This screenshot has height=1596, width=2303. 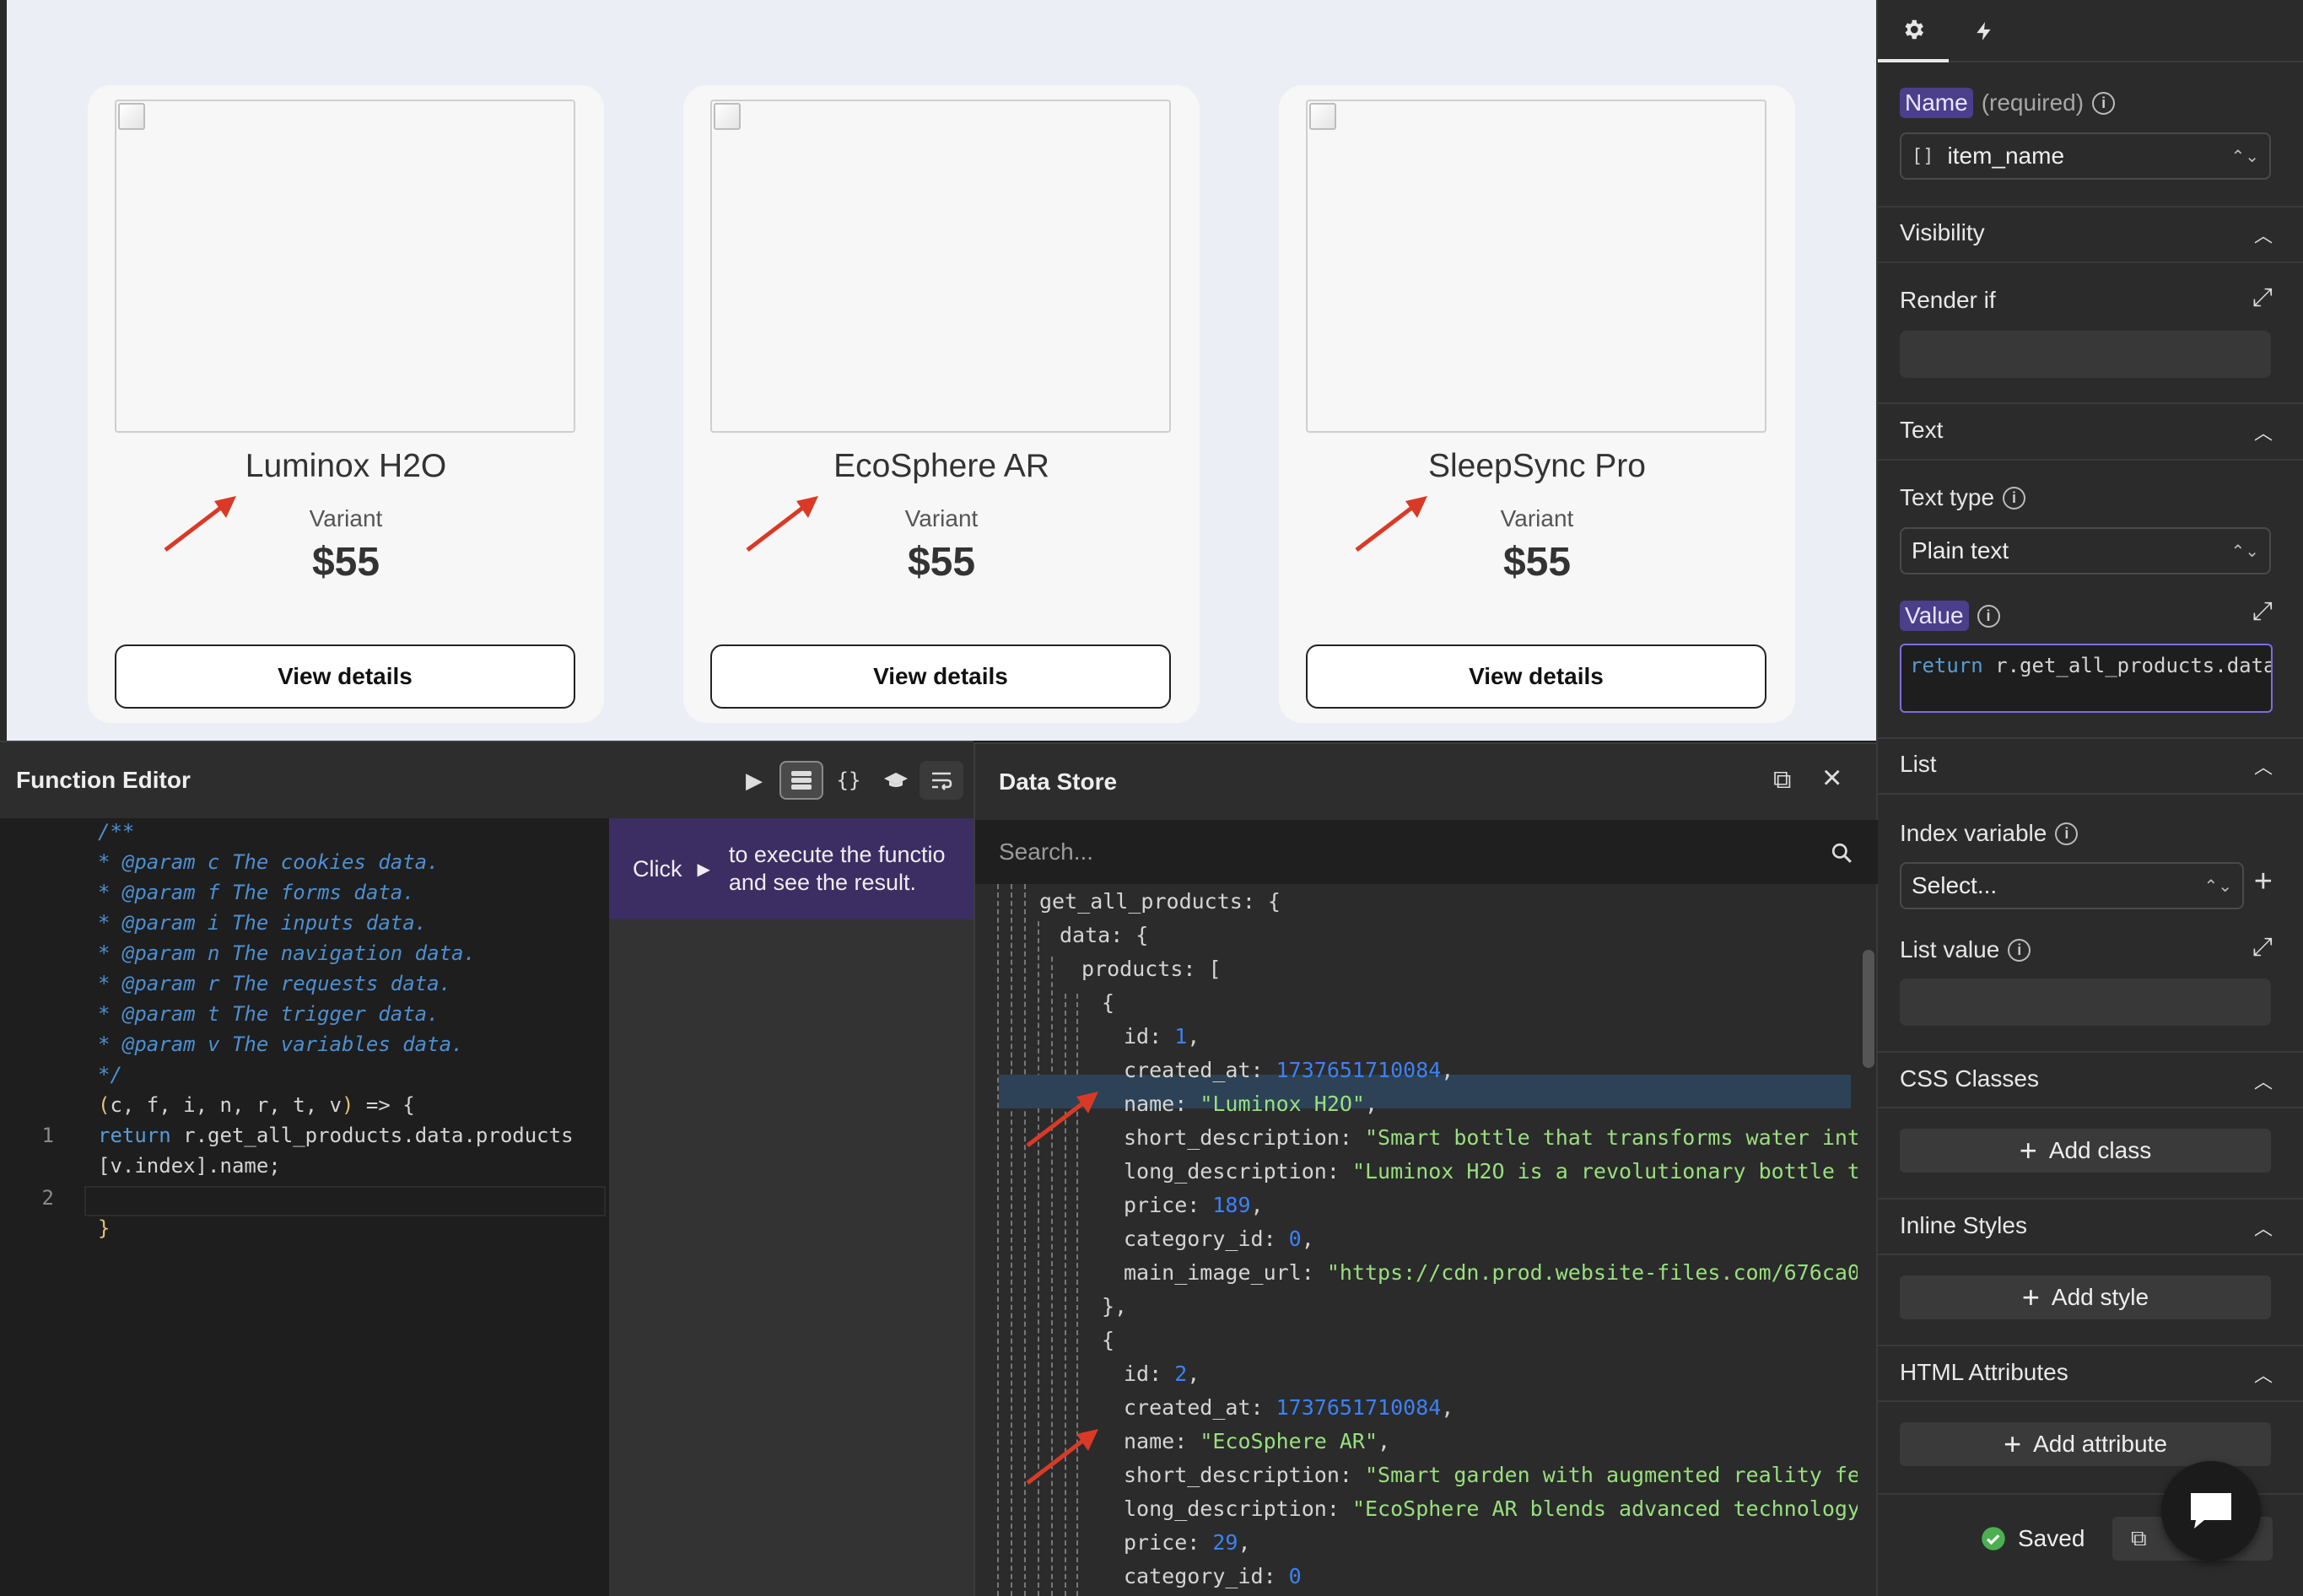 I want to click on product-card: Luminox H2O Variant $55 View details, so click(x=346, y=404).